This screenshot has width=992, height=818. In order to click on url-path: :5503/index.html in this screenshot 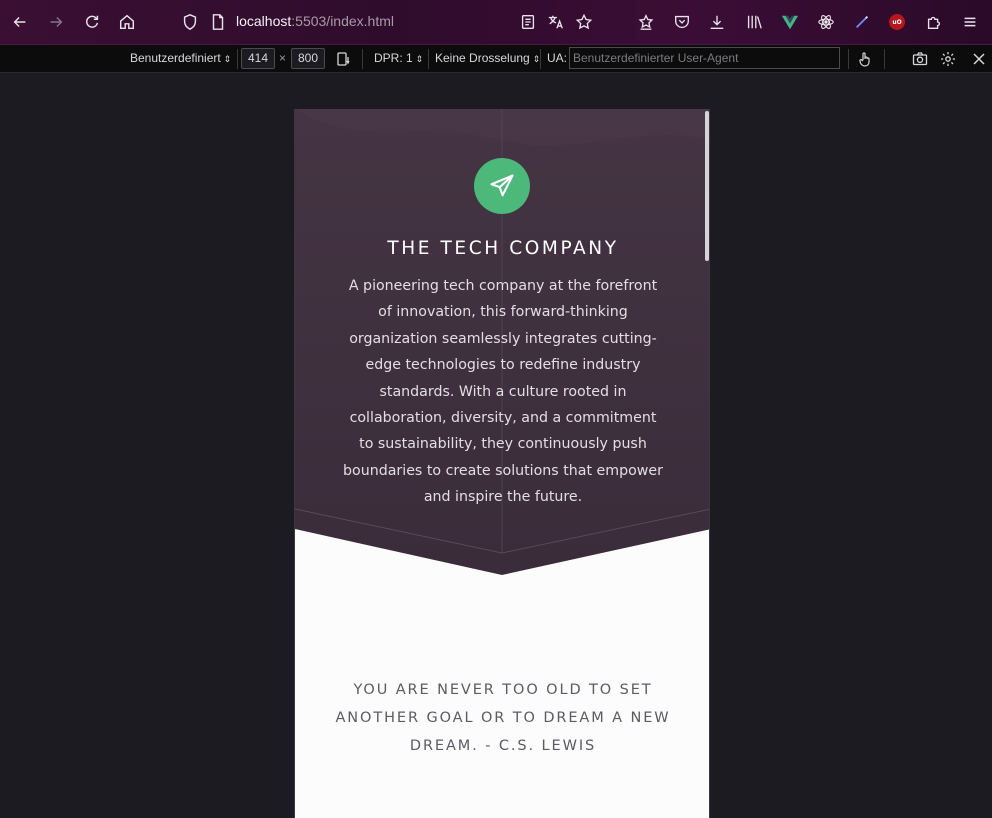, I will do `click(342, 21)`.